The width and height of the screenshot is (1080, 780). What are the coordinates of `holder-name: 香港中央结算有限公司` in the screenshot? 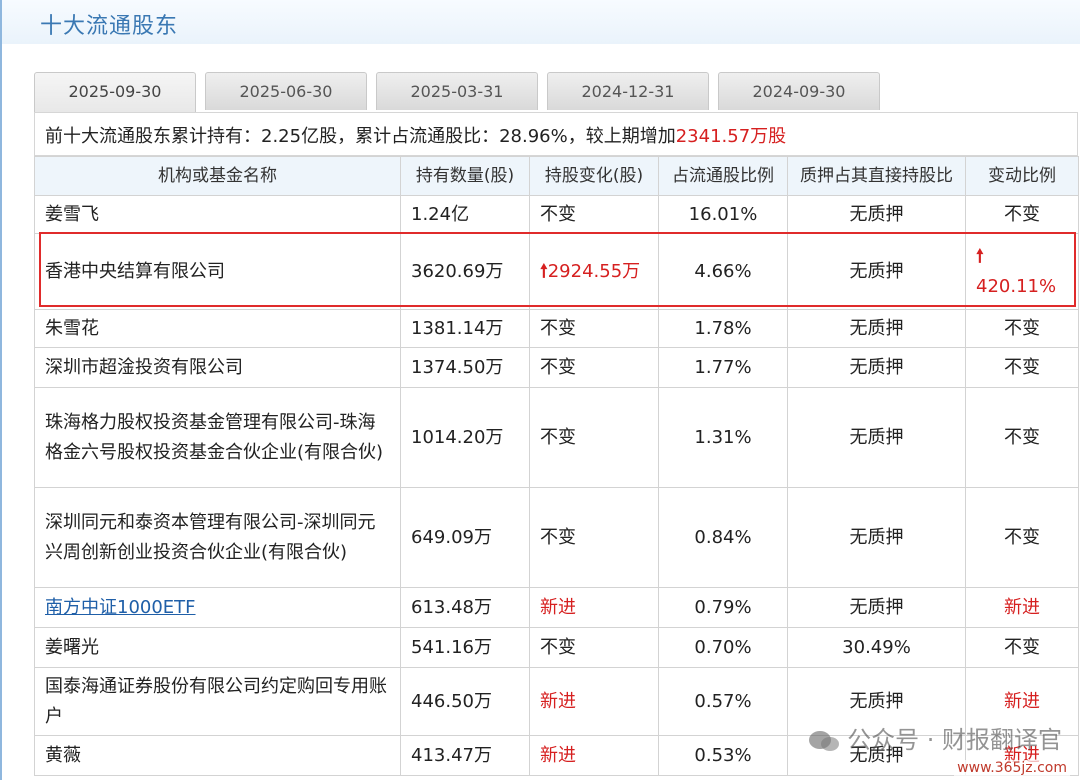 It's located at (217, 271).